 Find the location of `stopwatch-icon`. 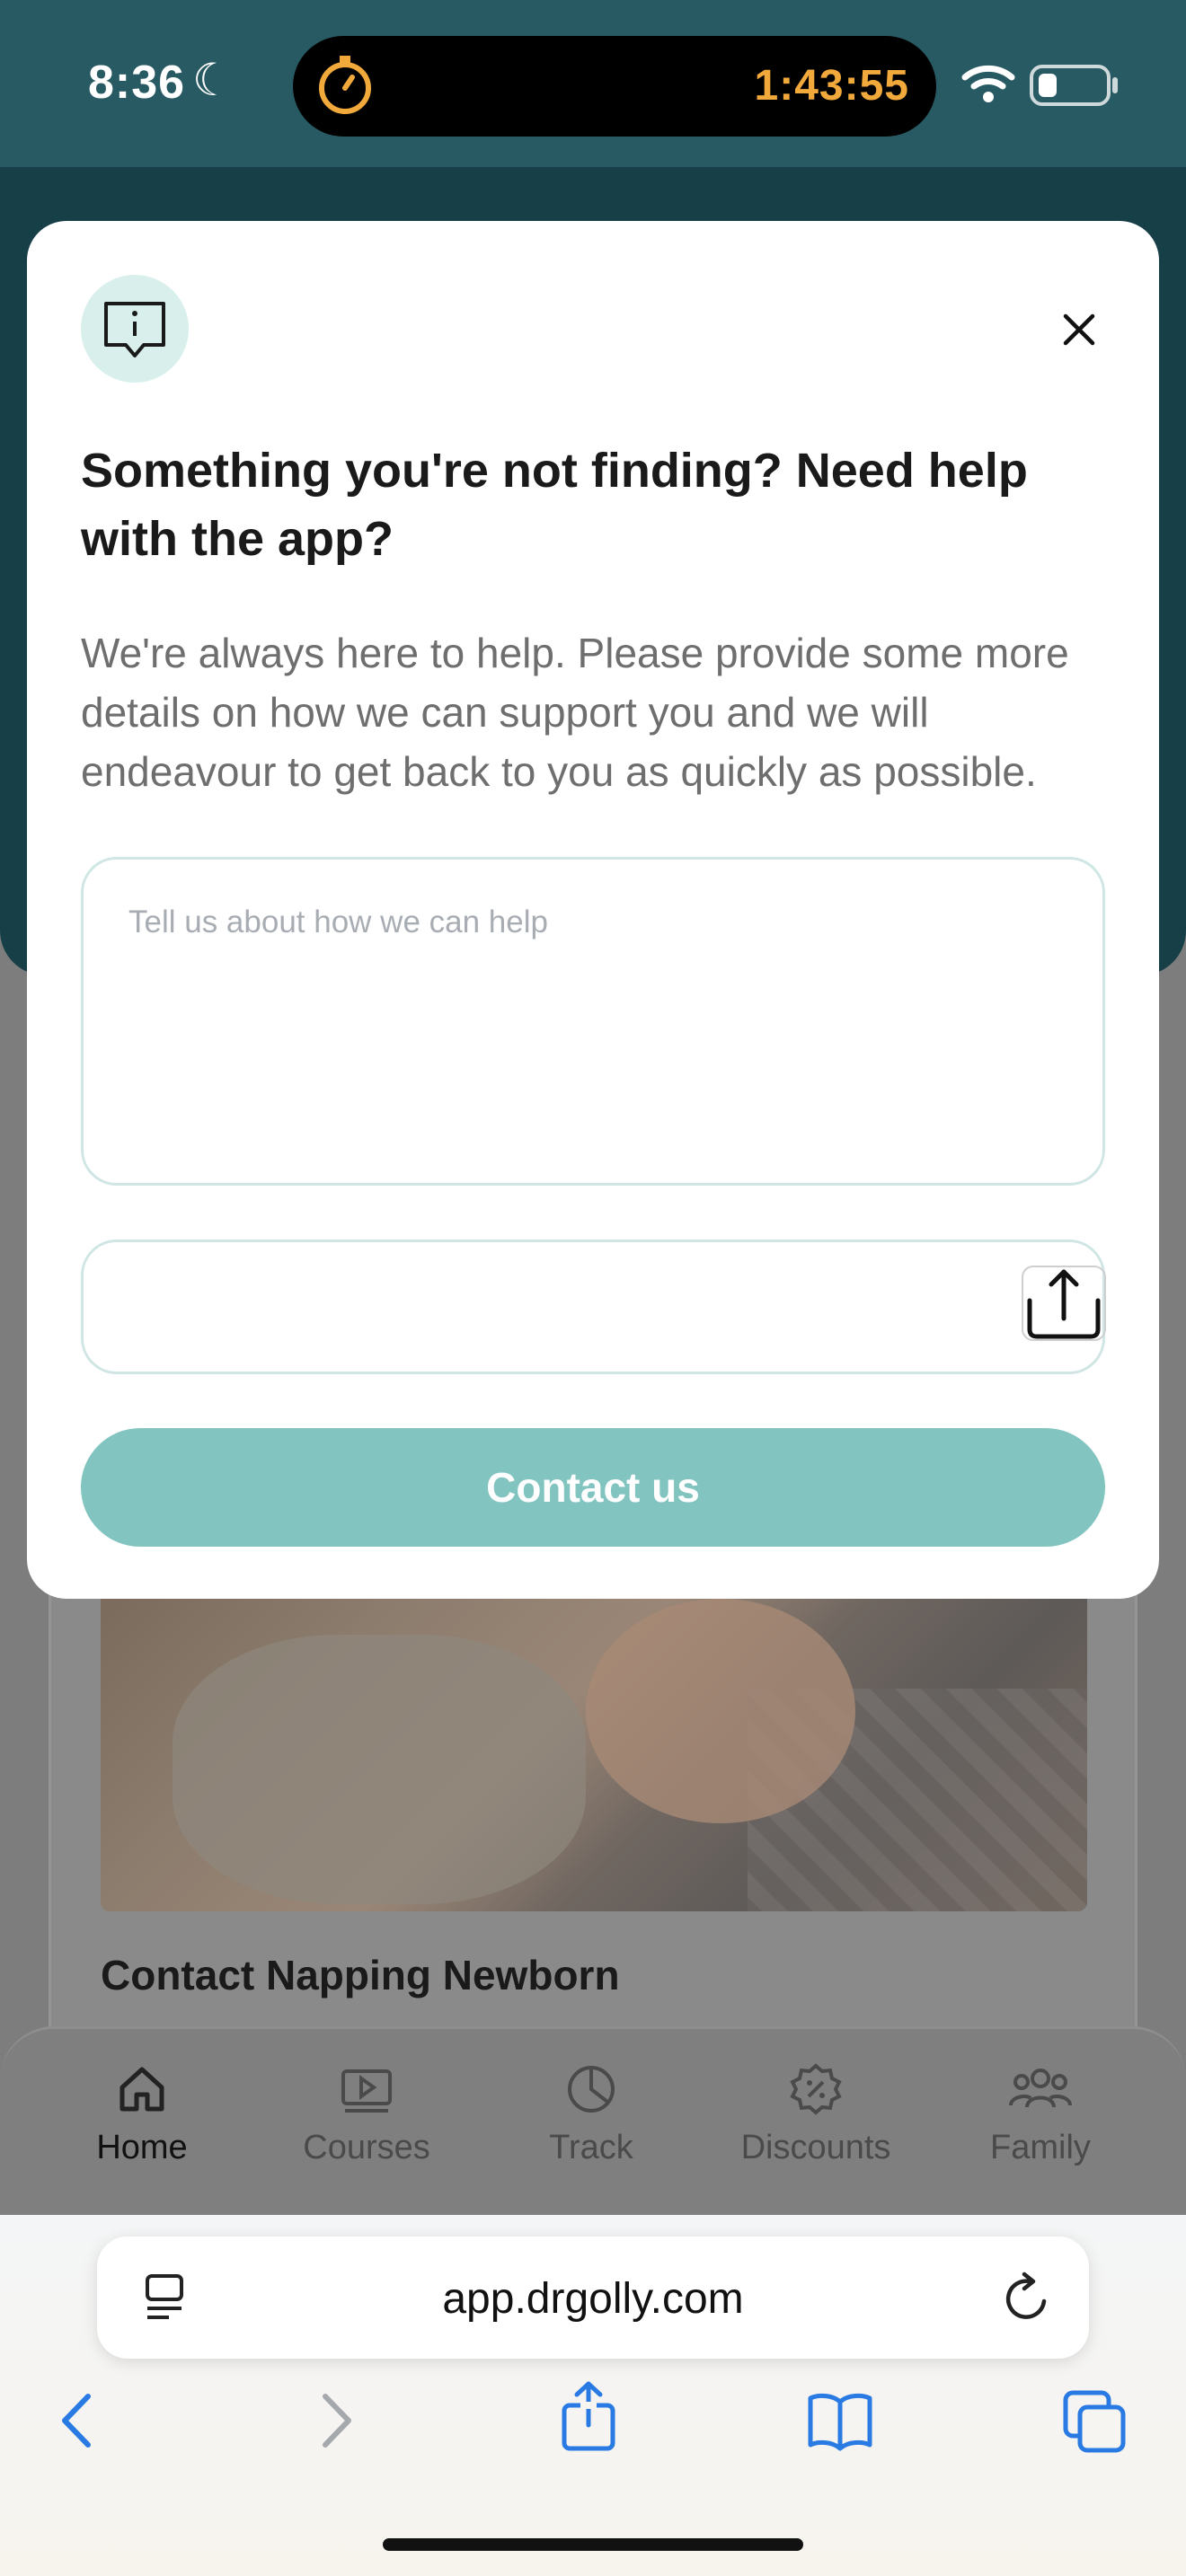

stopwatch-icon is located at coordinates (345, 85).